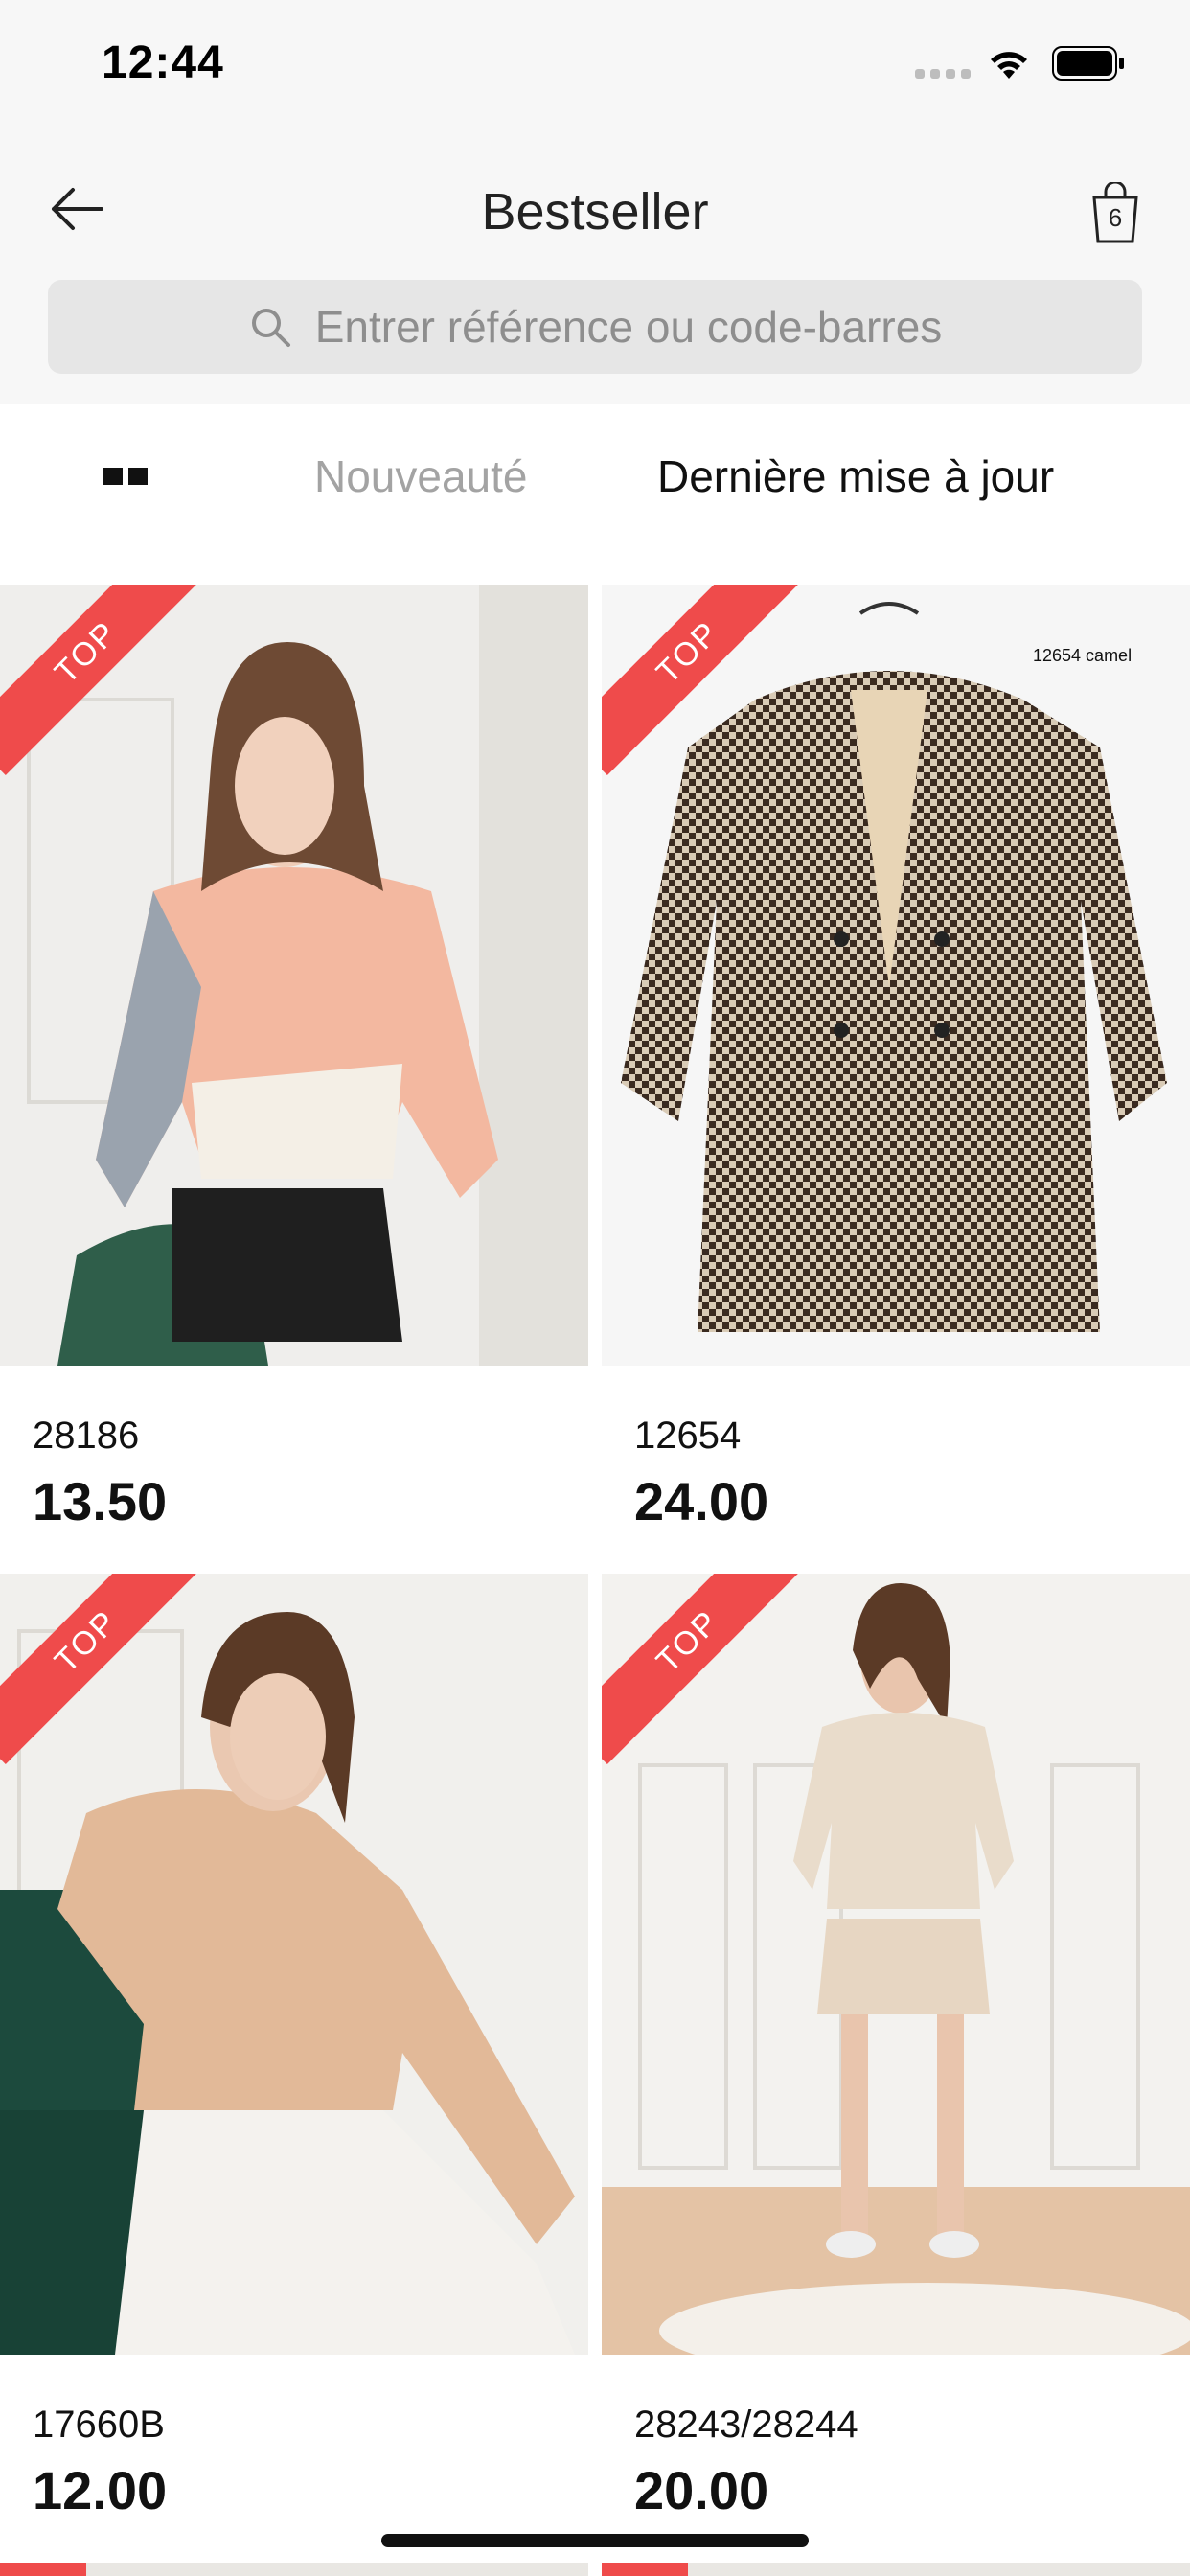 Image resolution: width=1190 pixels, height=2576 pixels. Describe the element at coordinates (688, 1435) in the screenshot. I see `product-reference: 12654` at that location.